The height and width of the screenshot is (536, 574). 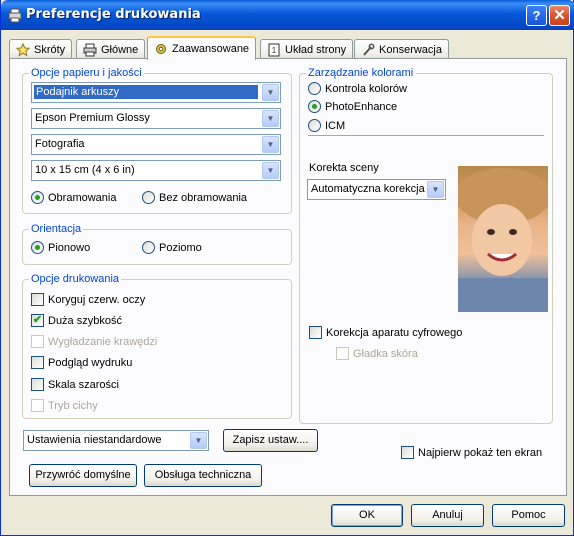 I want to click on tab-page-layout: 1 Układ strony, so click(x=307, y=49).